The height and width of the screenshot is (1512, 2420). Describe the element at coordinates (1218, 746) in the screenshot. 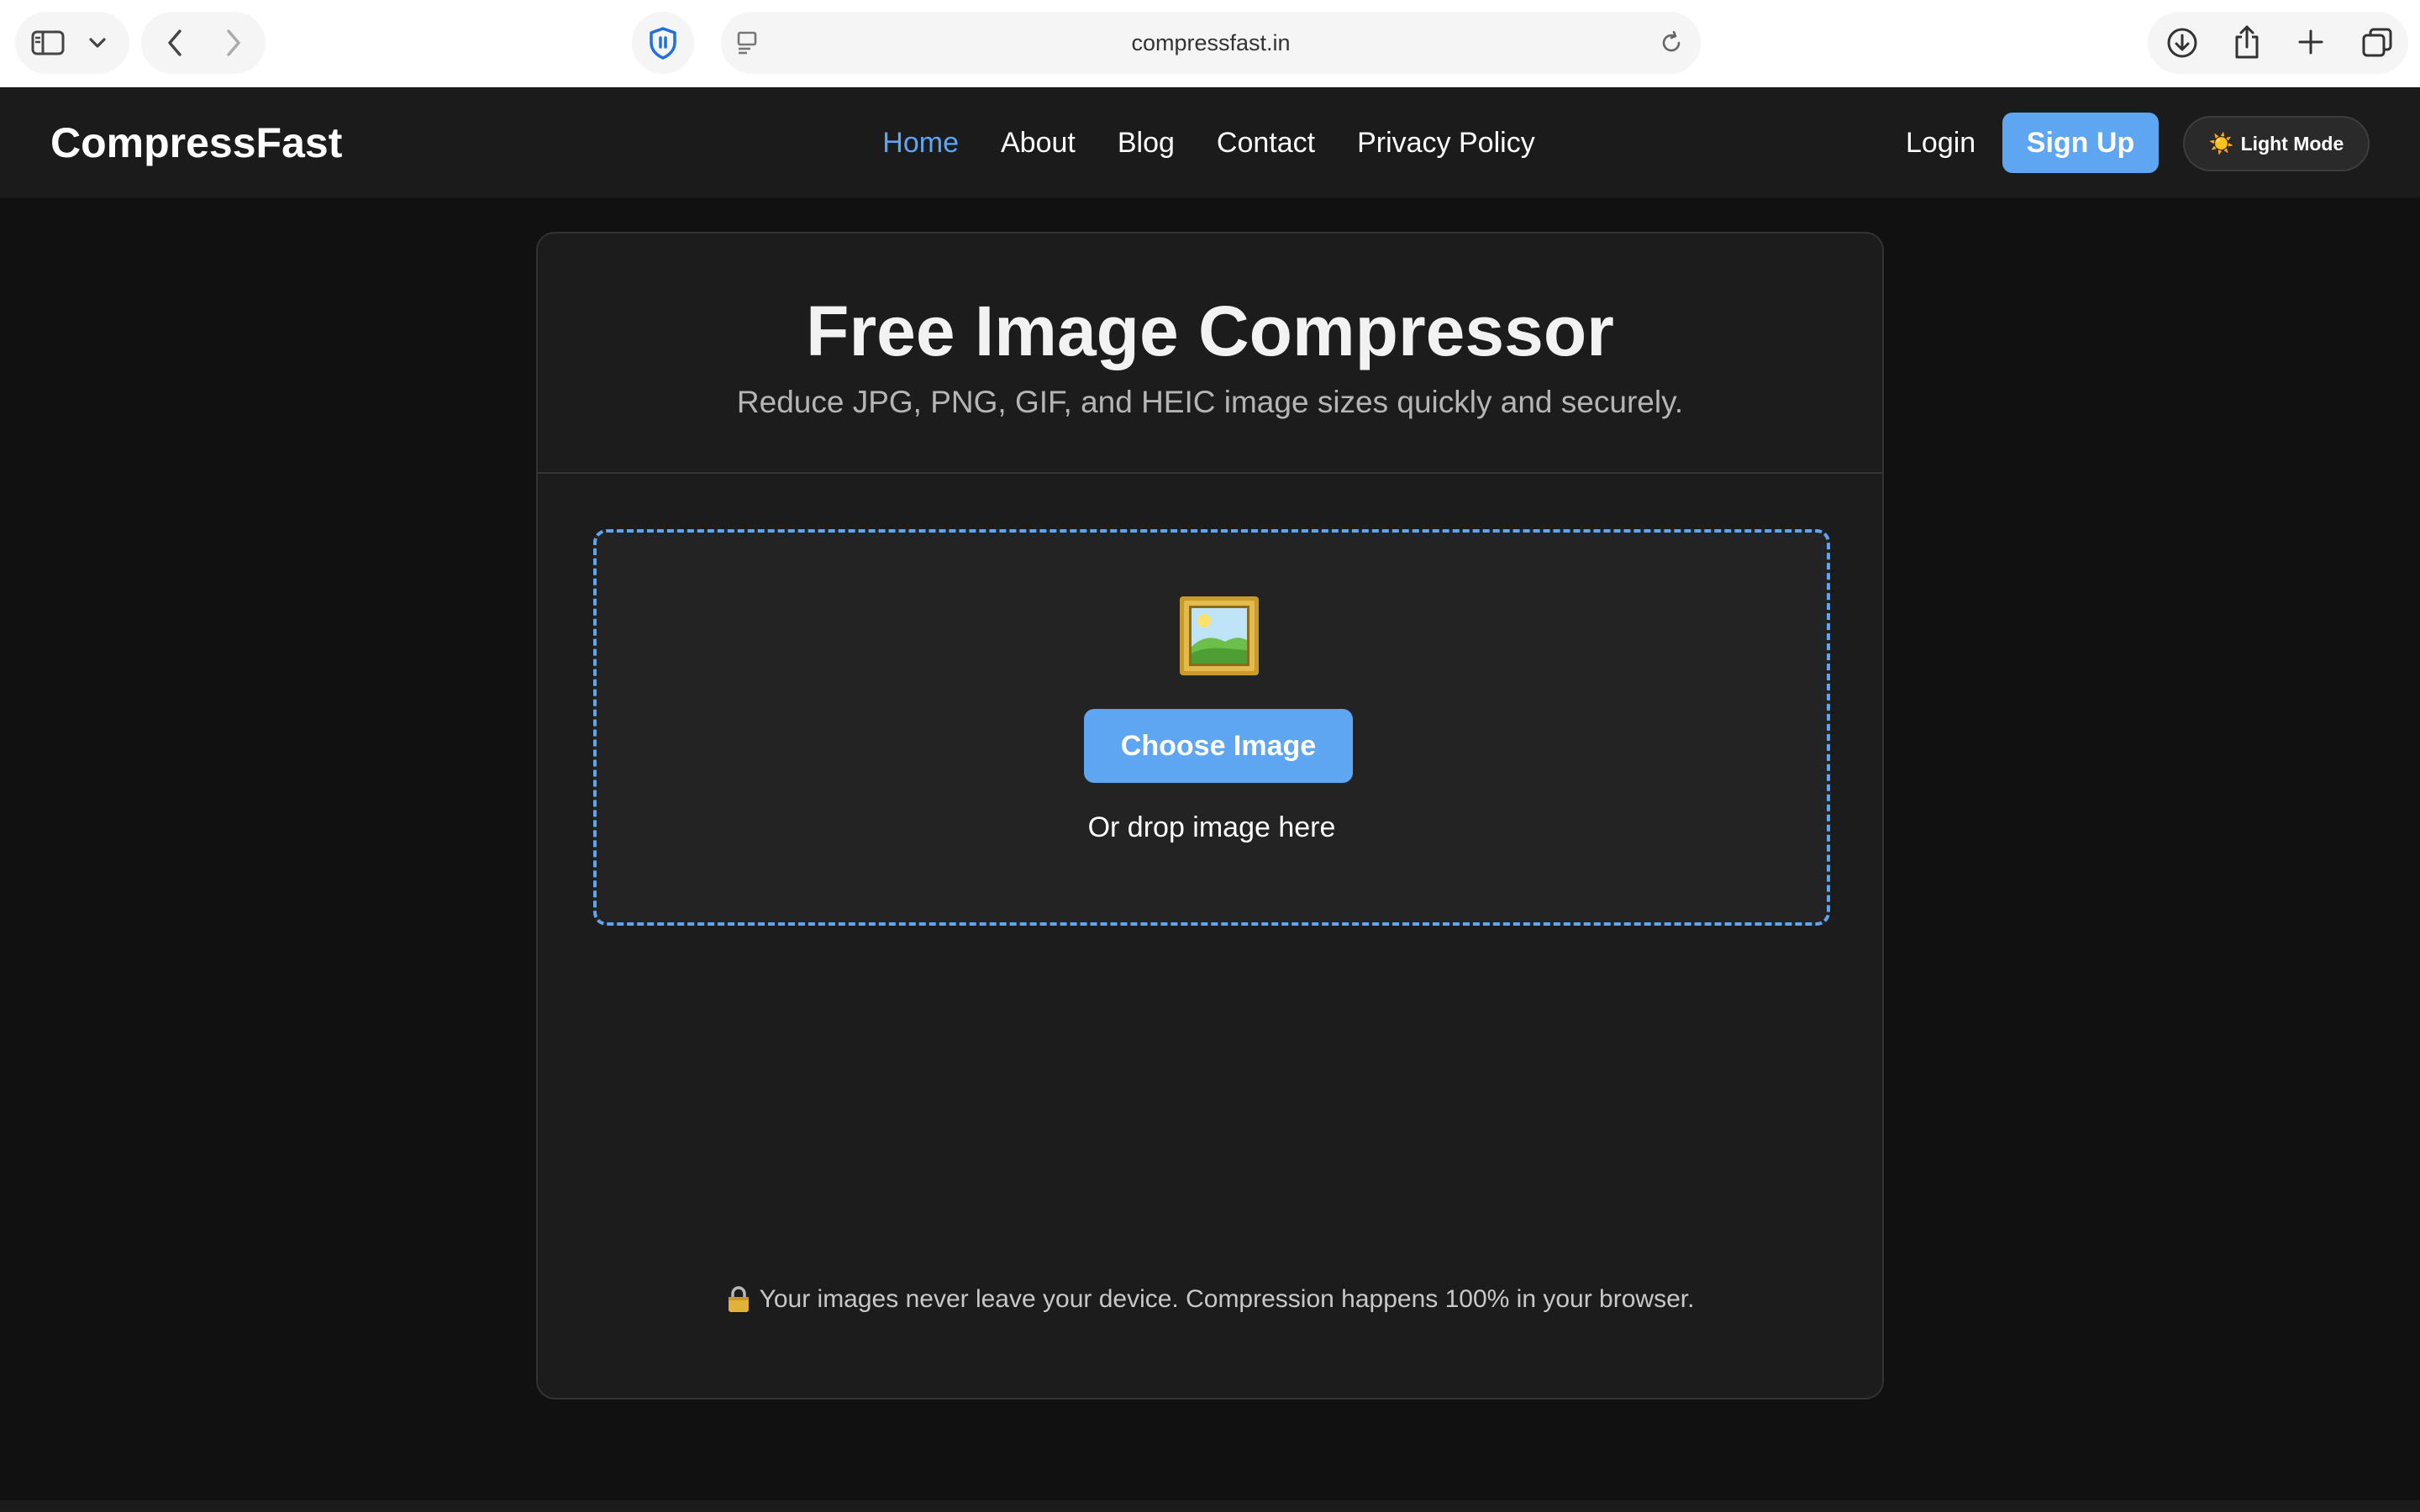

I see `choose-image-button: Choose Image` at that location.